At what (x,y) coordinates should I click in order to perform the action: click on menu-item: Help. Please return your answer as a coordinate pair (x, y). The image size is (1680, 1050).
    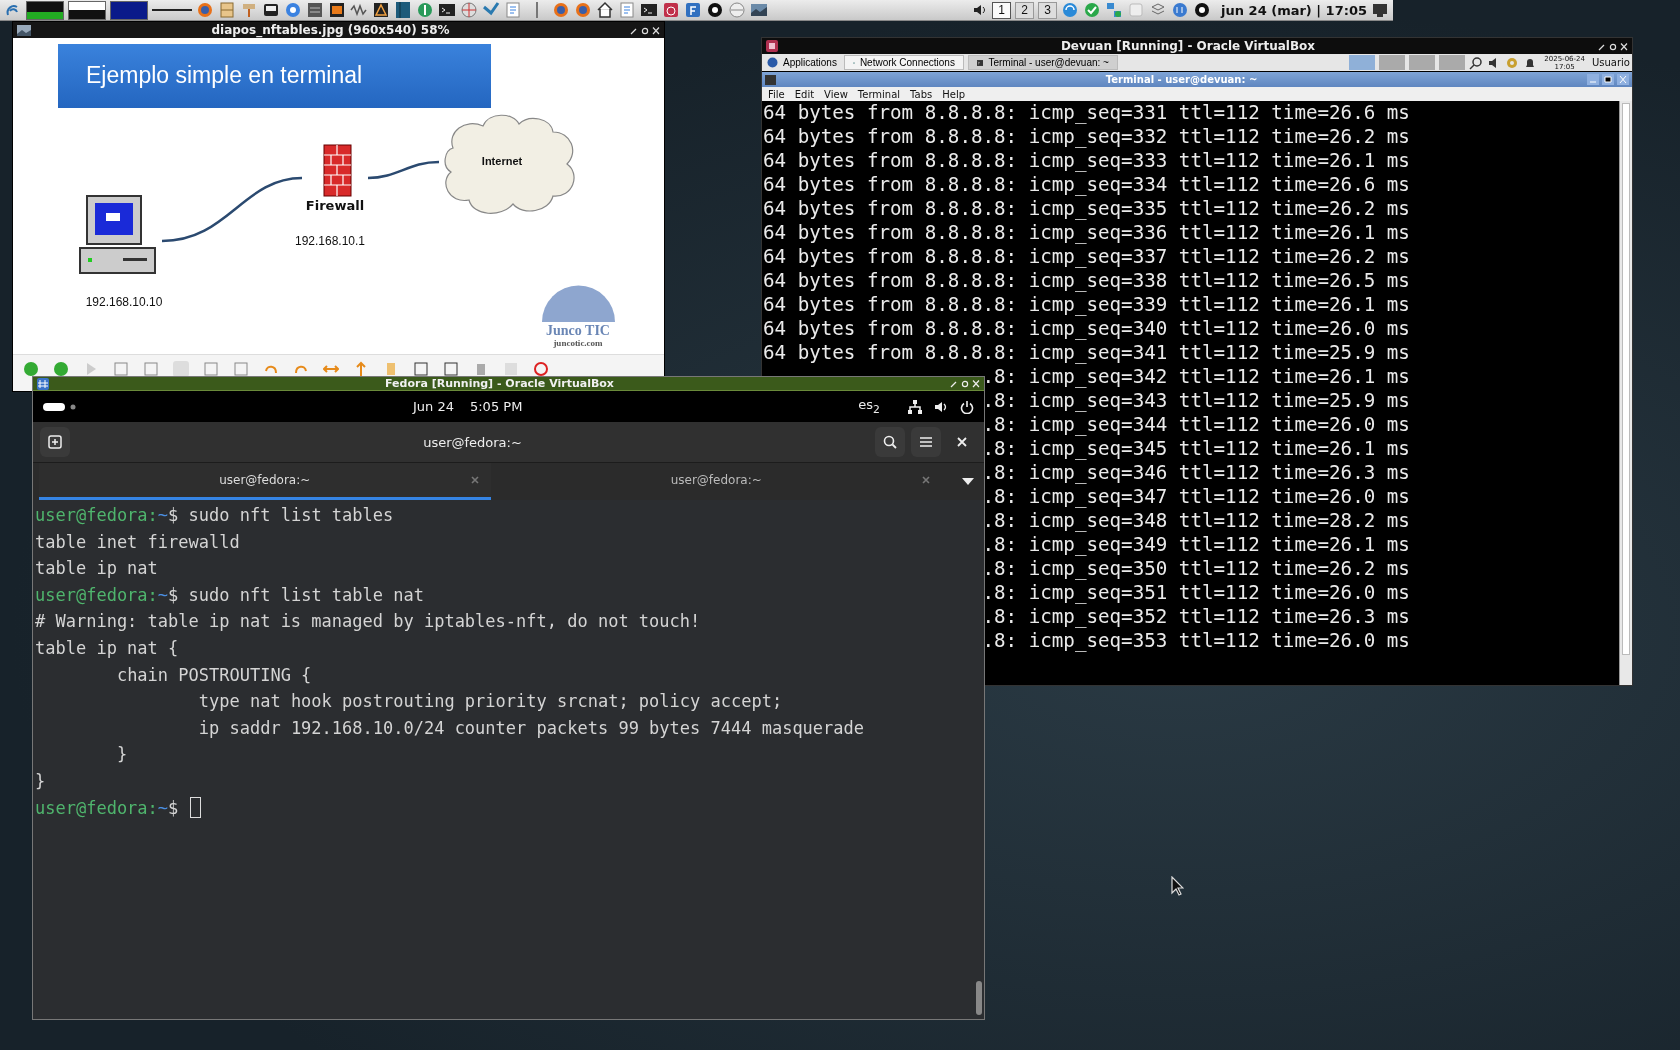
    Looking at the image, I should click on (954, 94).